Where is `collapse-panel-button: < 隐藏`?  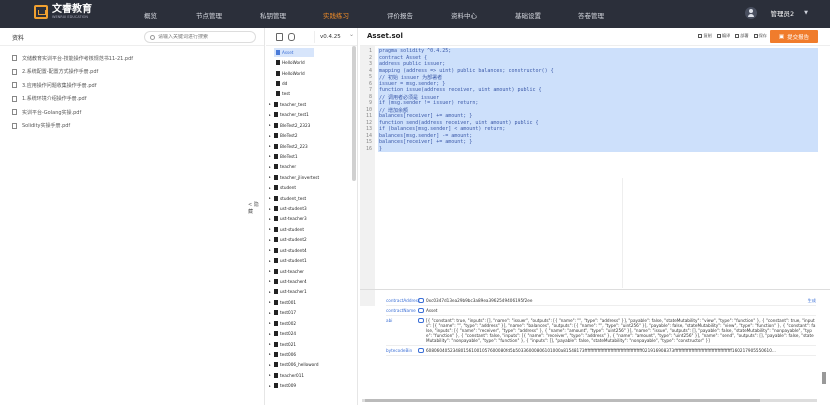 collapse-panel-button: < 隐藏 is located at coordinates (255, 208).